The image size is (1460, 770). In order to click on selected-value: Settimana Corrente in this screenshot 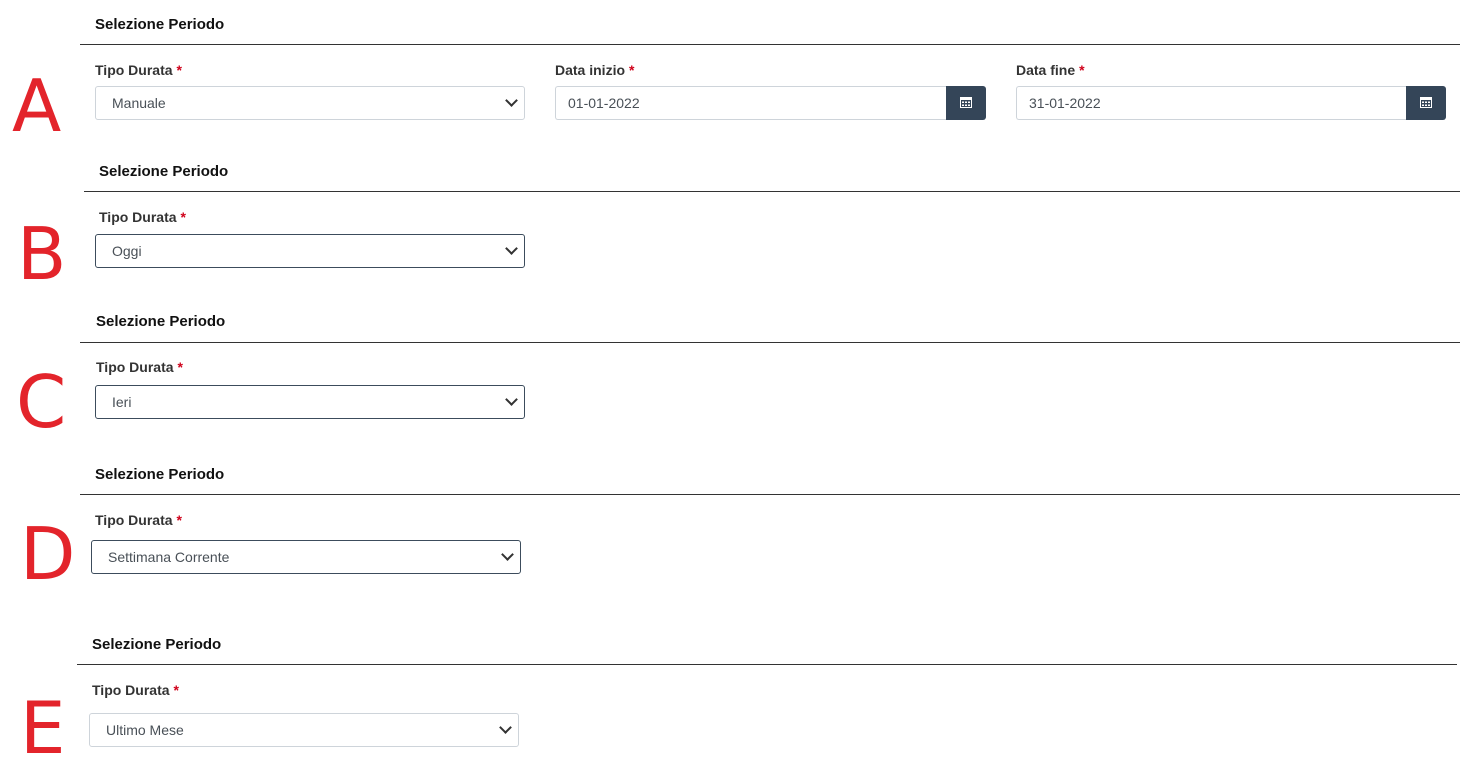, I will do `click(169, 557)`.